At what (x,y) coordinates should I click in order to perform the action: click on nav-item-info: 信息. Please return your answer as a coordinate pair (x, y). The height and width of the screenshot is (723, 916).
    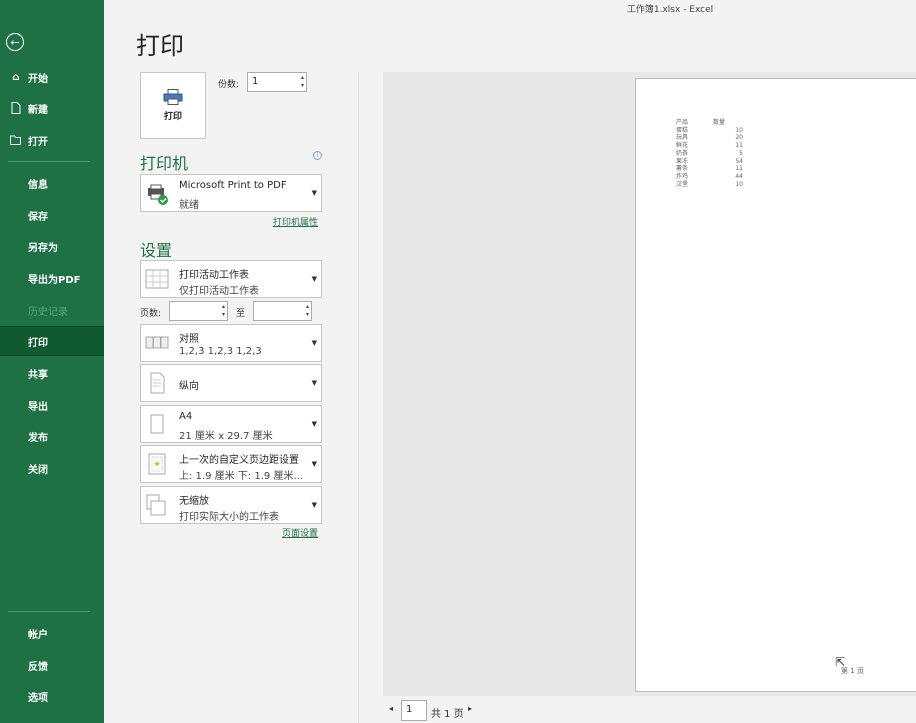
    Looking at the image, I should click on (52, 183).